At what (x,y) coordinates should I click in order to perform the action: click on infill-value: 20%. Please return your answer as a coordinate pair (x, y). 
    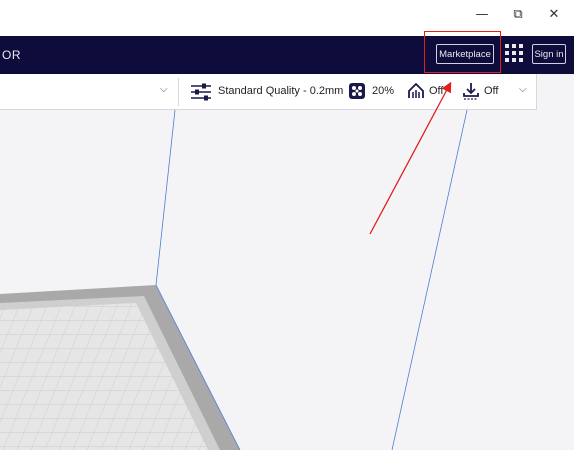
    Looking at the image, I should click on (383, 91).